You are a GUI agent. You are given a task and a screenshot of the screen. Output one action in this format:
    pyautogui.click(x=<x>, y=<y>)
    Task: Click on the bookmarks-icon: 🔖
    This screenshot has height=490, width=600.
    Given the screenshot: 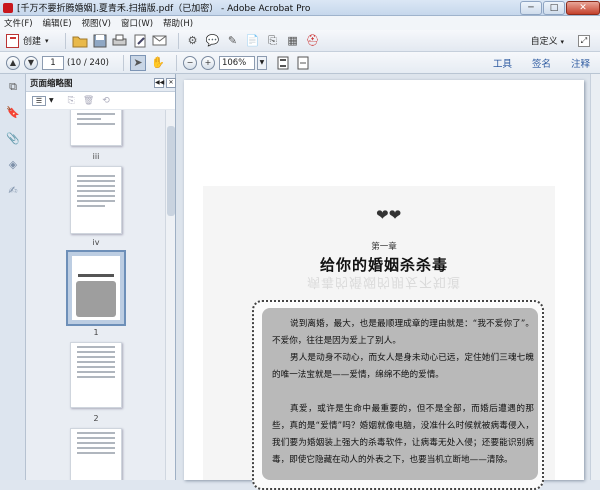 What is the action you would take?
    pyautogui.click(x=13, y=114)
    